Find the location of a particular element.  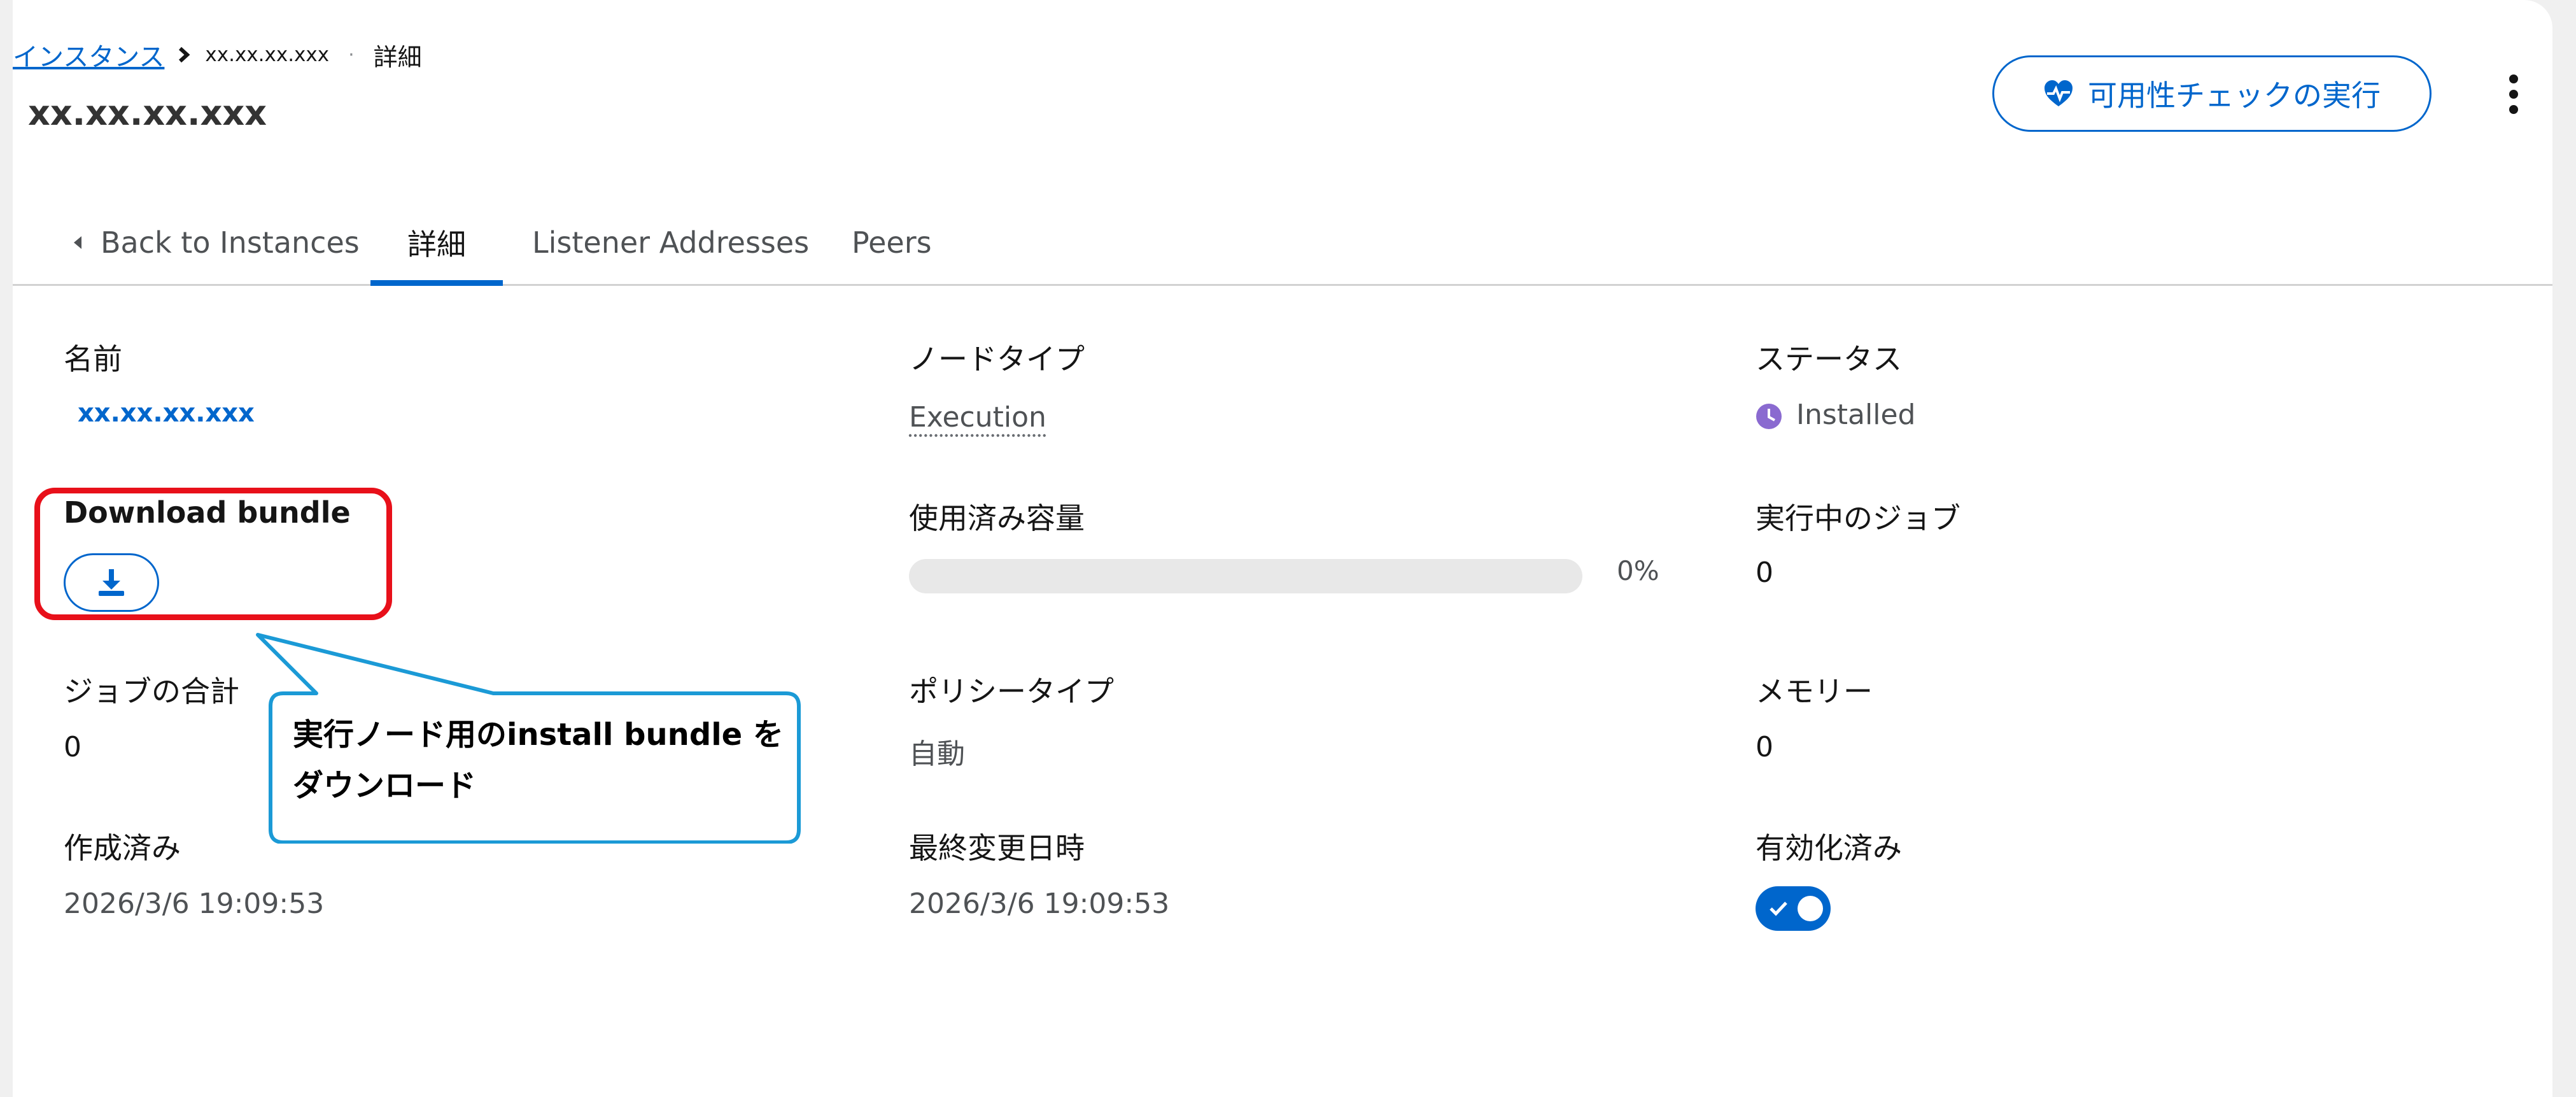

heartbeat-icon is located at coordinates (2059, 93).